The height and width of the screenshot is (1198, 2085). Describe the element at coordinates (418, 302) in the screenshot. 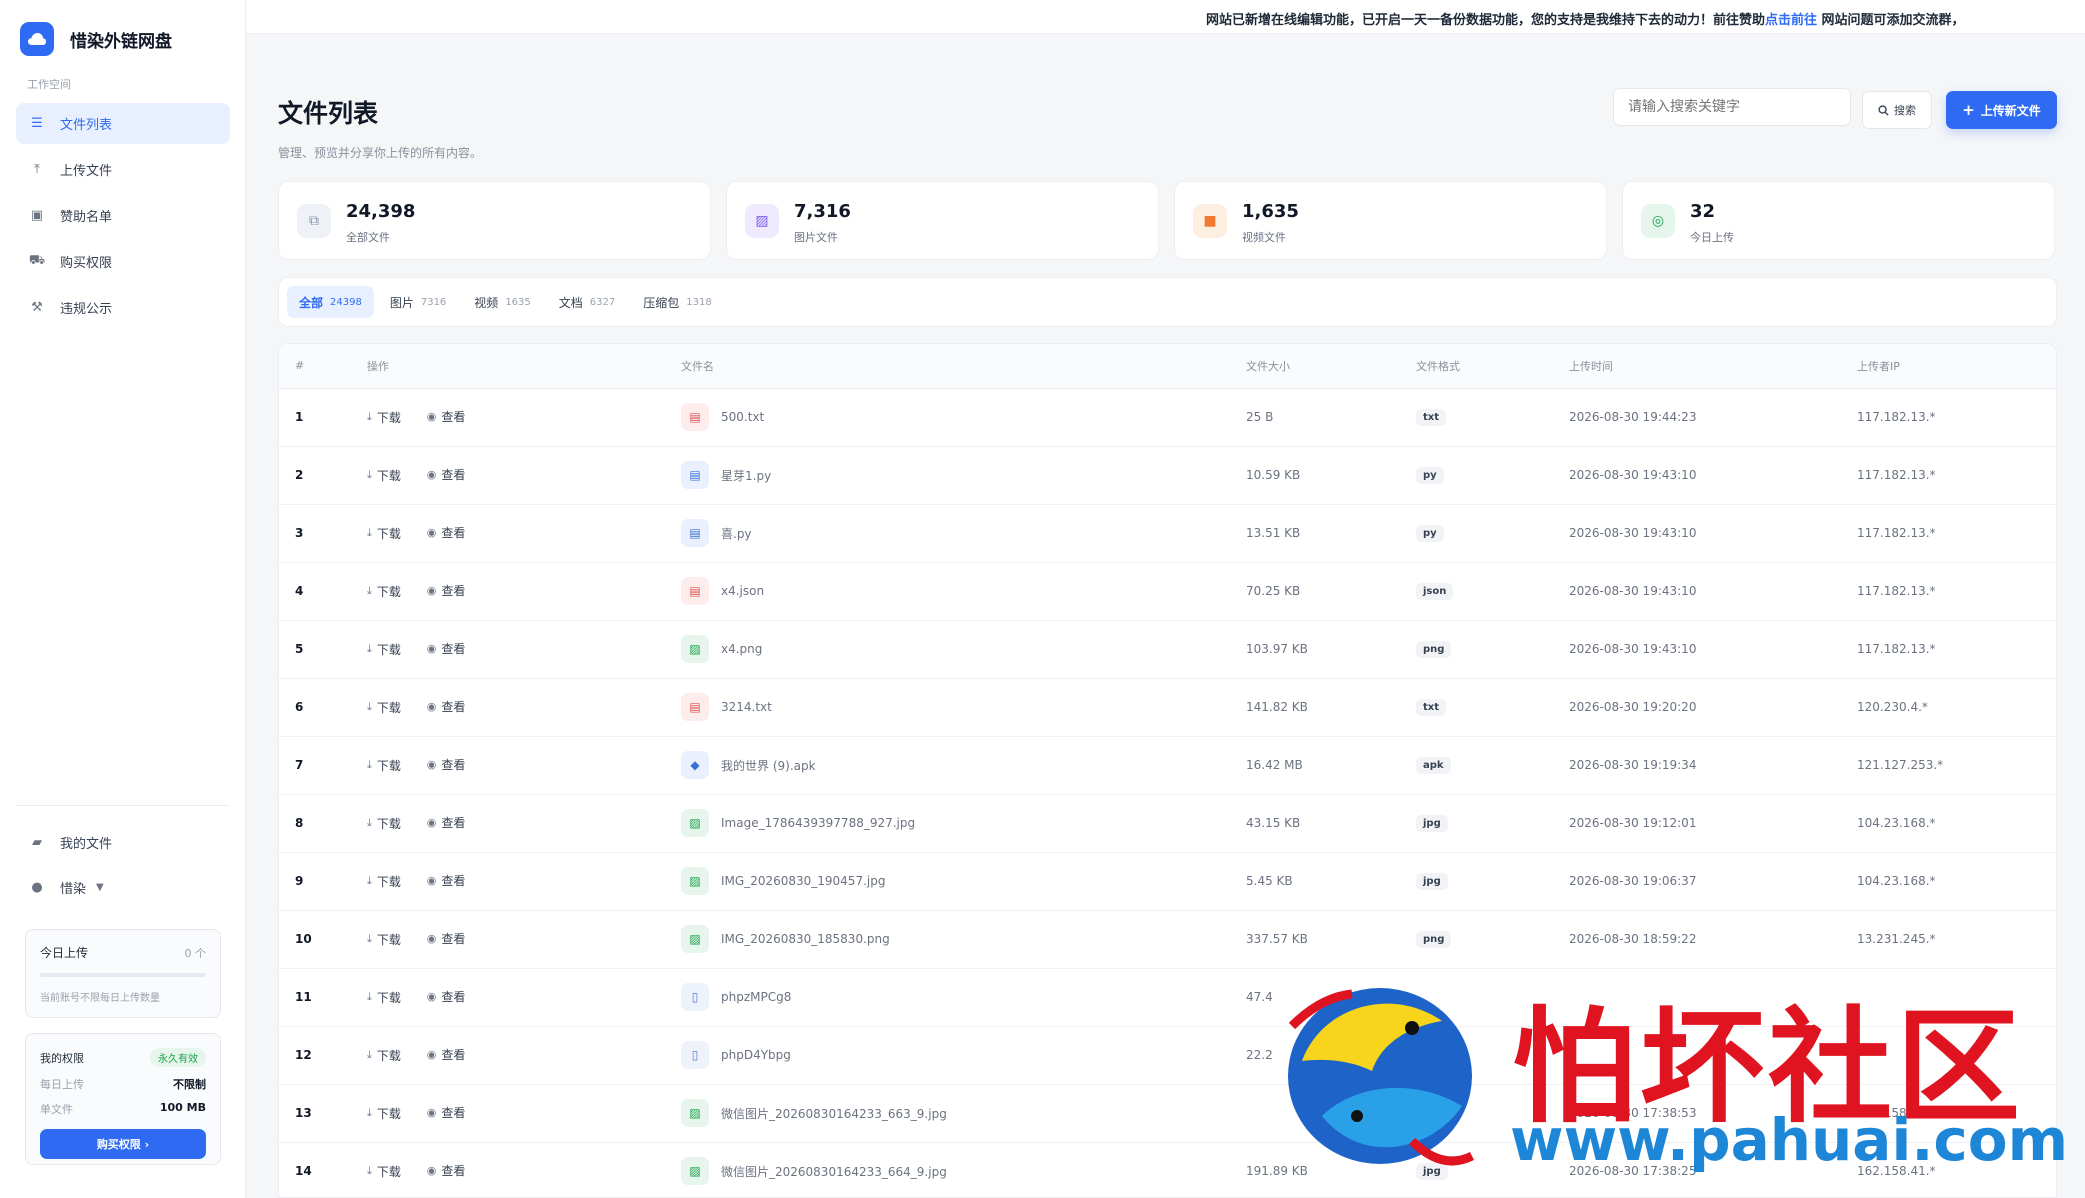

I see `filter-images: 图片 7316` at that location.